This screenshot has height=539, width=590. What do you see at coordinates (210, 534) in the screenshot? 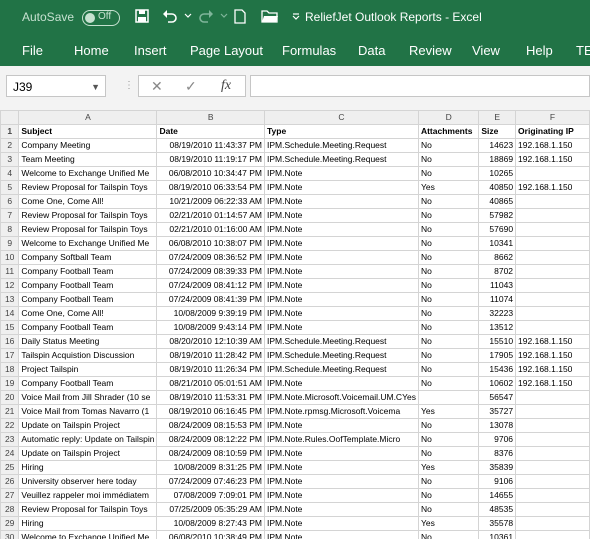
I see `cell: 06/08/2010 10:38:49 PM` at bounding box center [210, 534].